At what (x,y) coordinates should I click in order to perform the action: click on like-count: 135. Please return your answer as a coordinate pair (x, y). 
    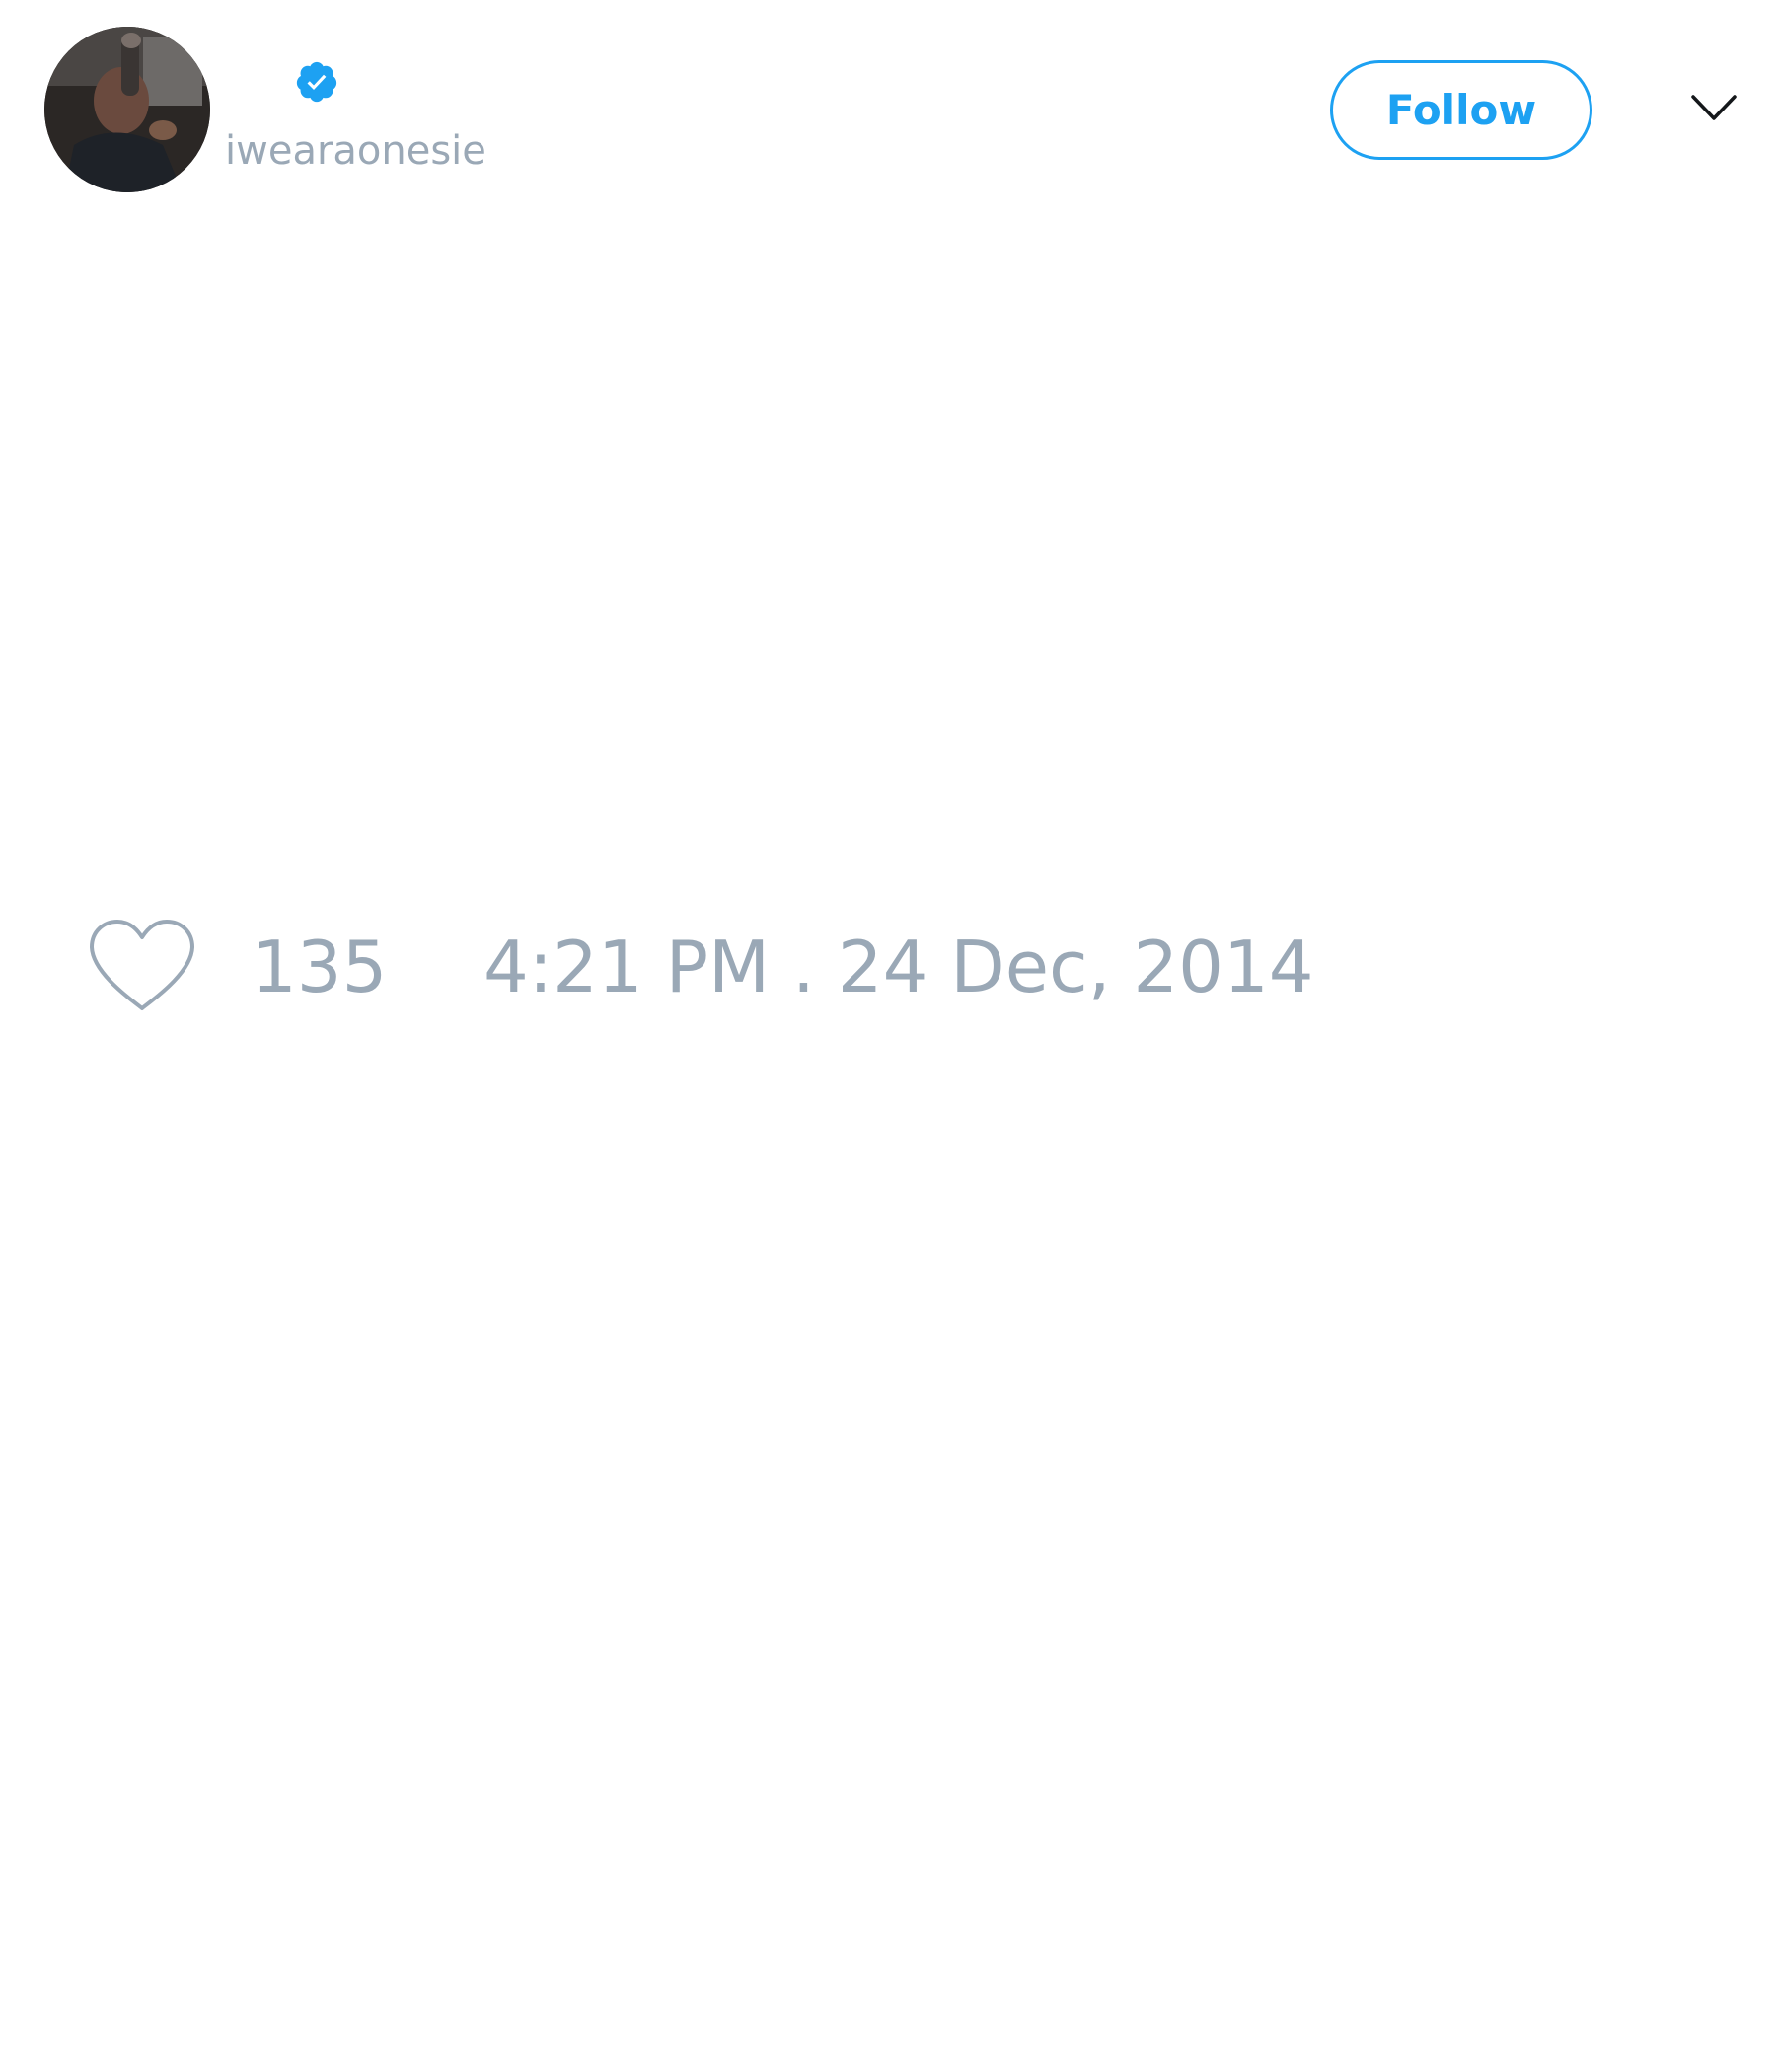
    Looking at the image, I should click on (320, 966).